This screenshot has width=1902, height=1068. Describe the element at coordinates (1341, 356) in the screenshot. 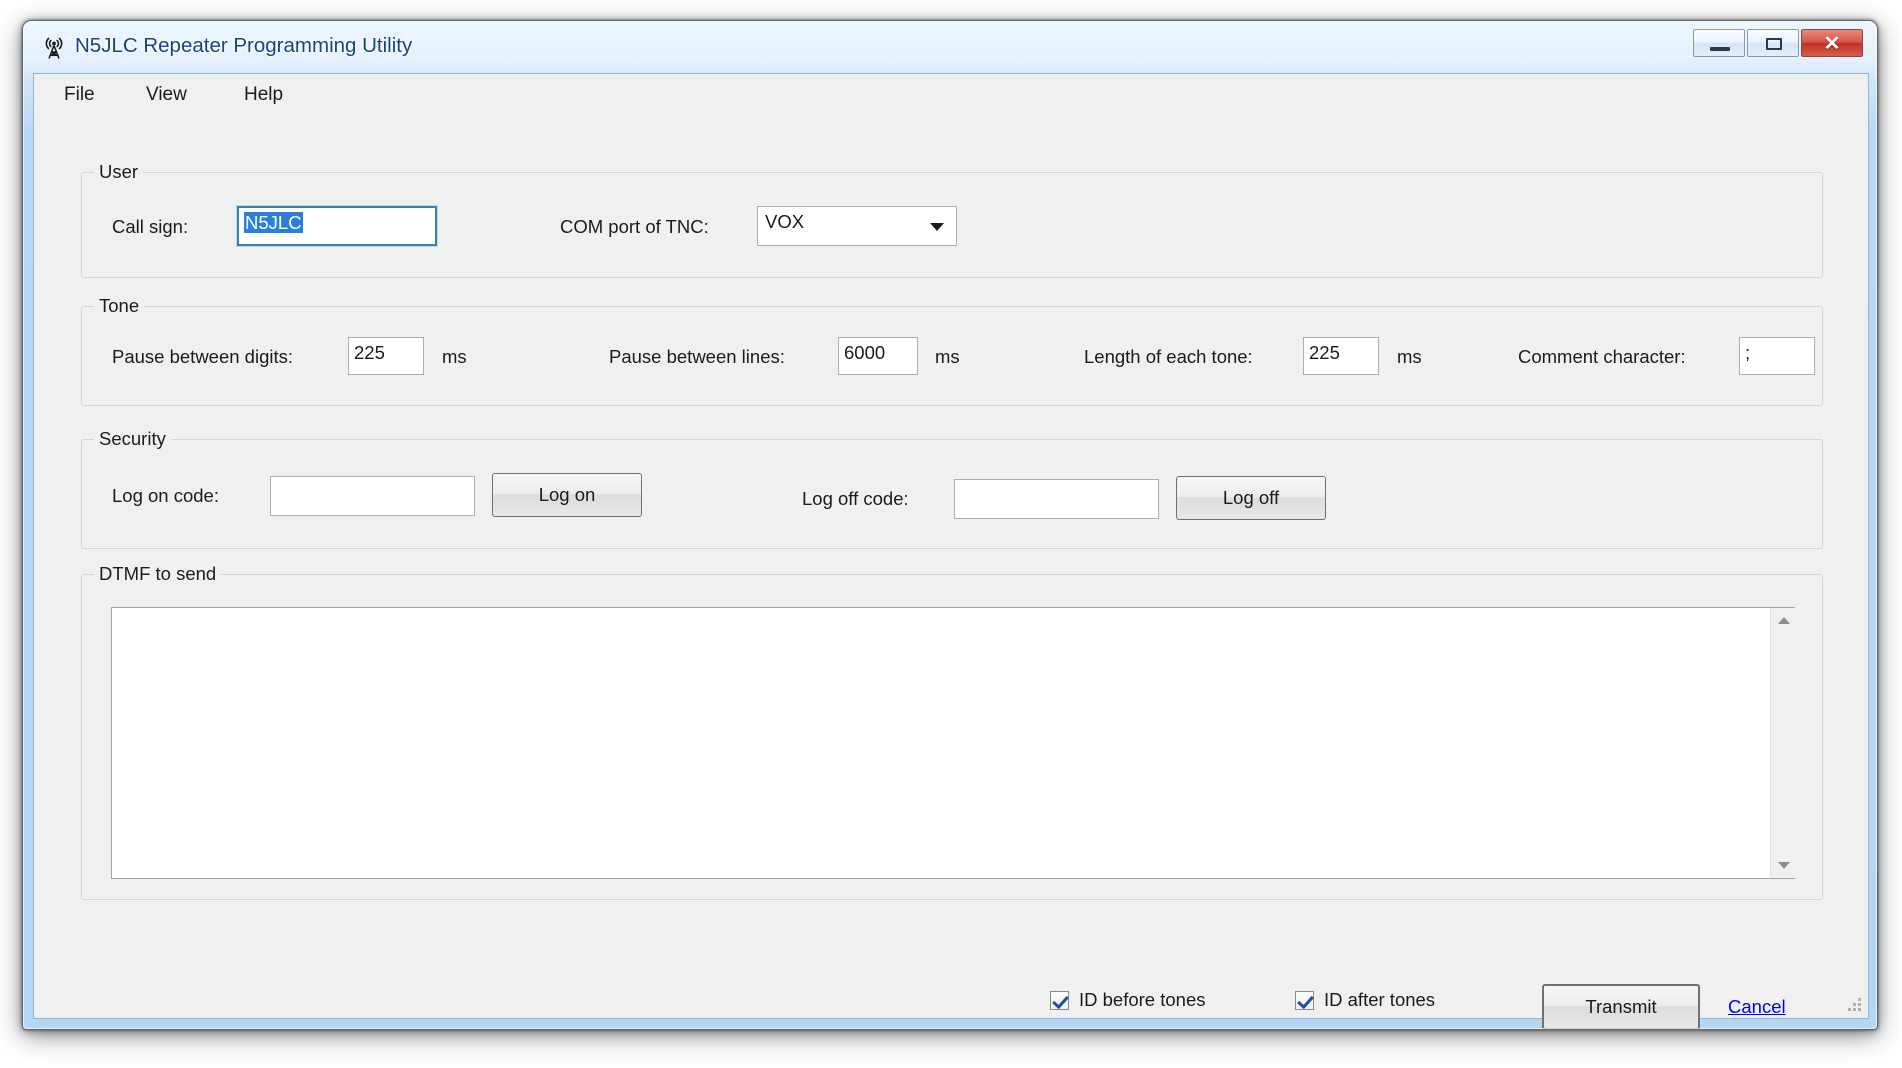

I see `tone-length-input: 225` at that location.